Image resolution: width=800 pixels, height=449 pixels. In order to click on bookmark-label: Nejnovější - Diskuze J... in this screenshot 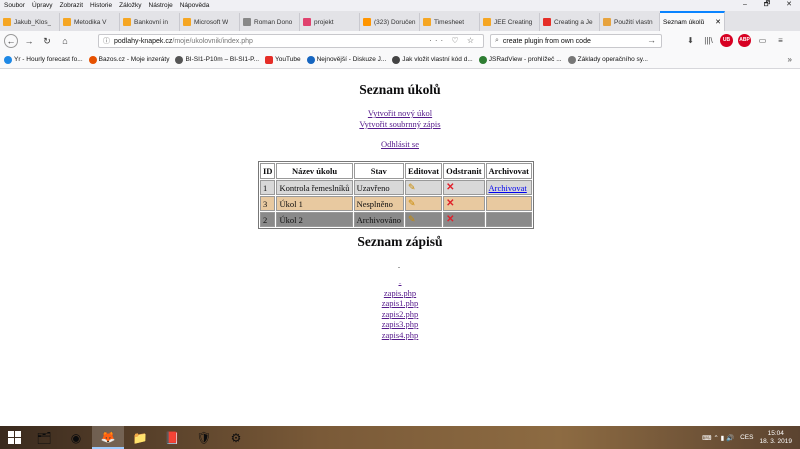, I will do `click(351, 59)`.